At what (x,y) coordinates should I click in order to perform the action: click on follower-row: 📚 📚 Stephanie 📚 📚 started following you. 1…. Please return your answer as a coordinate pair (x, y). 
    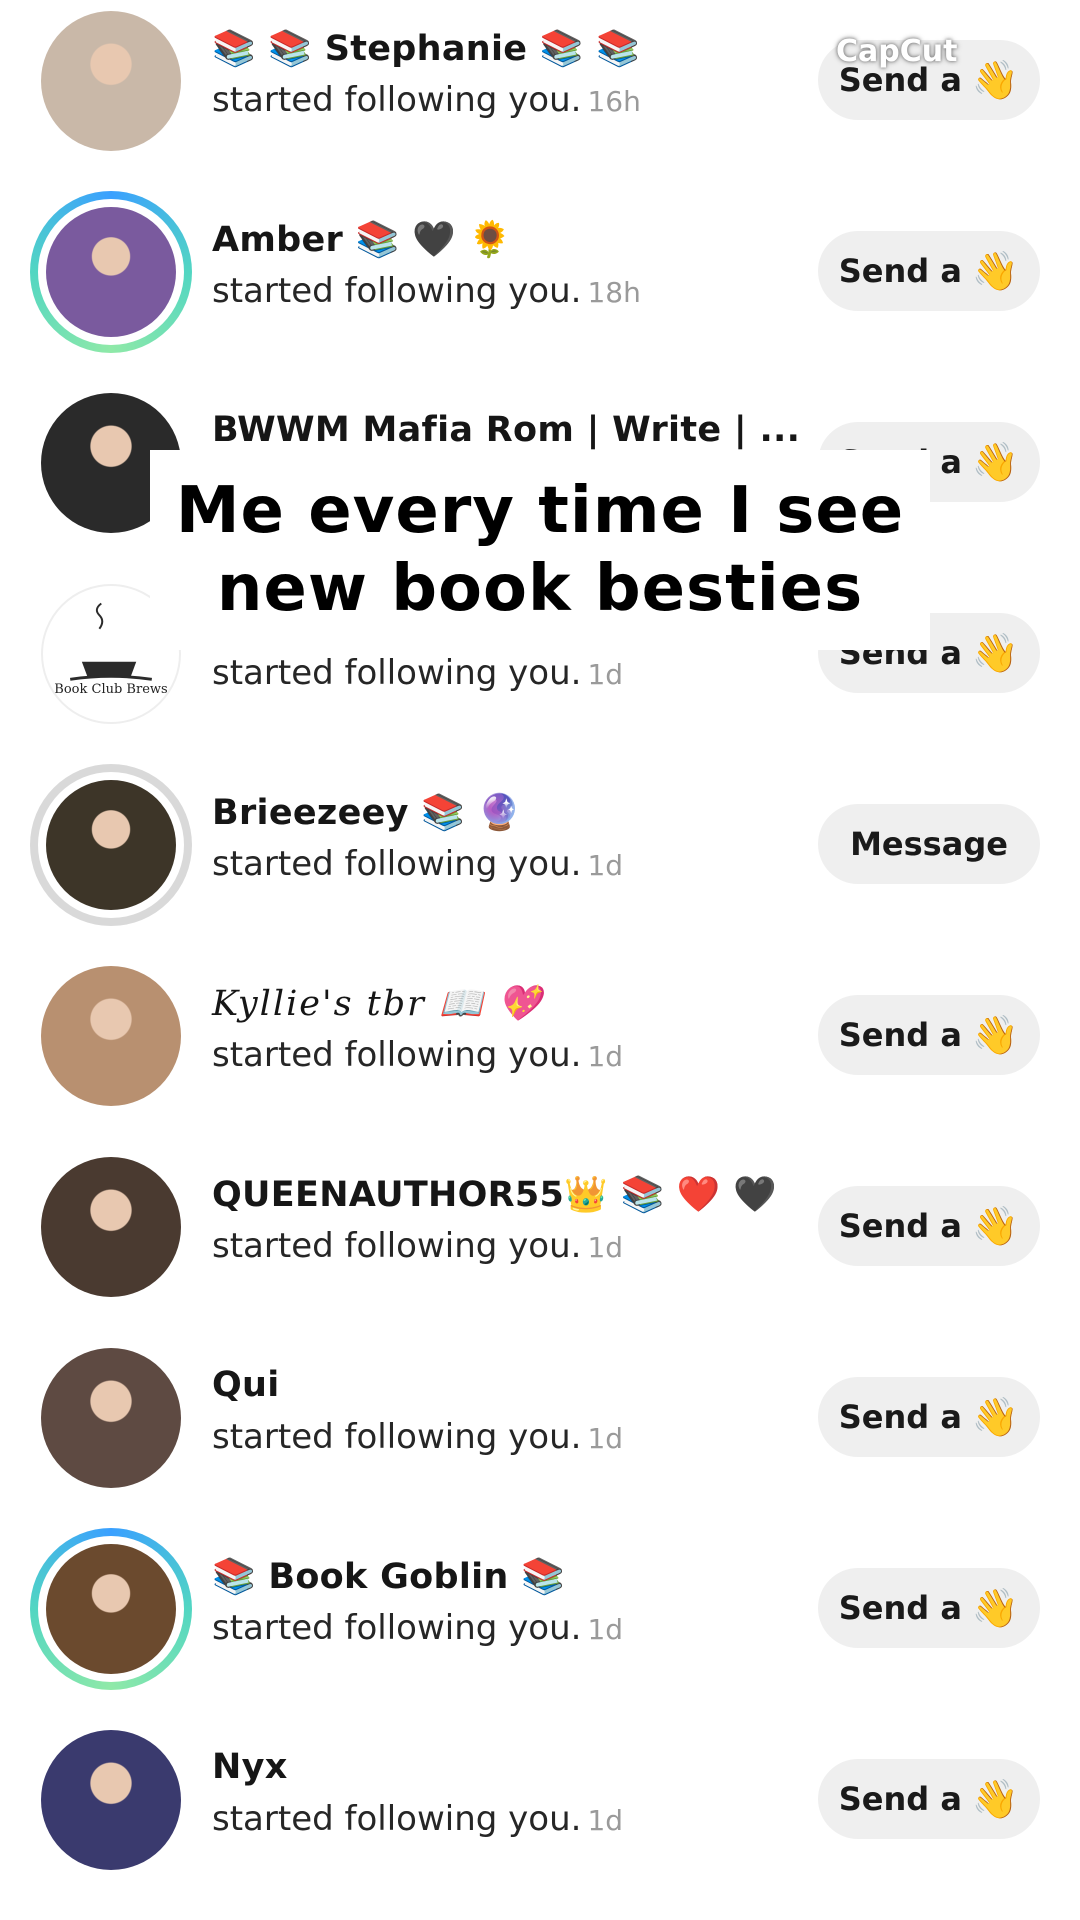
    Looking at the image, I should click on (540, 95).